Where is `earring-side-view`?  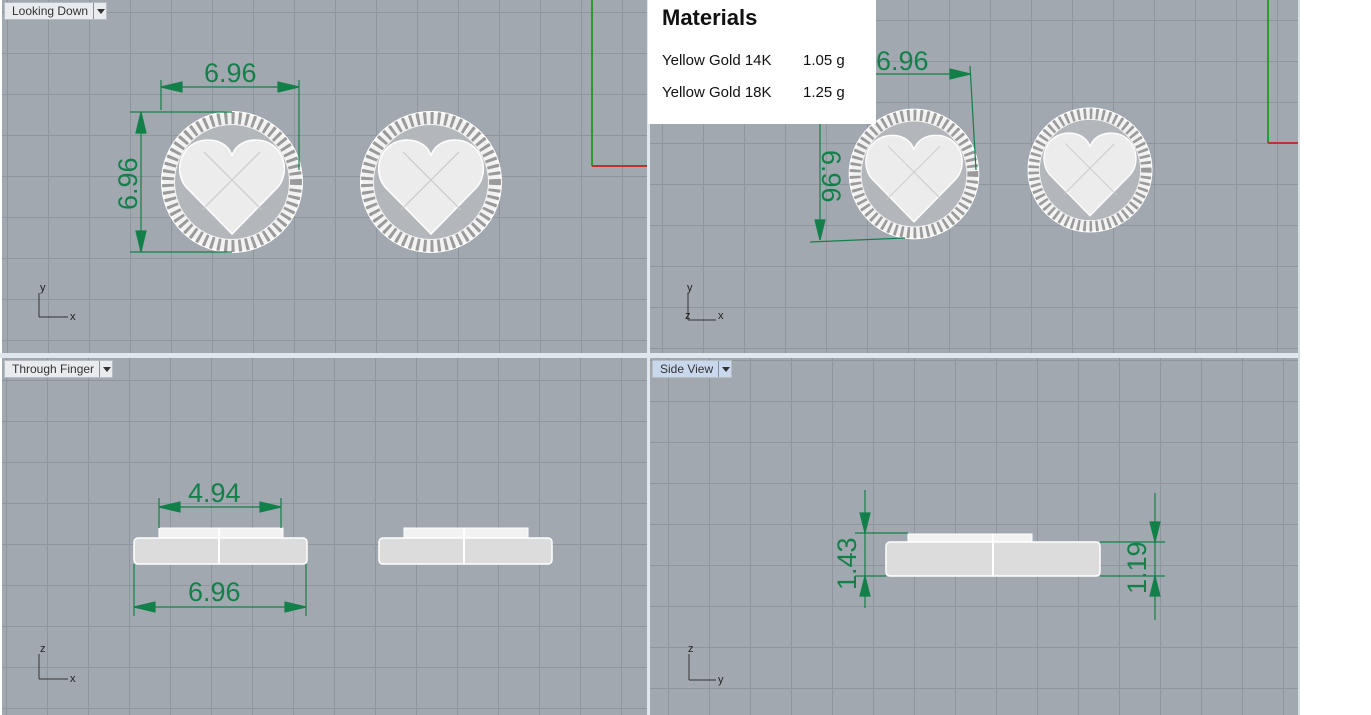
earring-side-view is located at coordinates (993, 555).